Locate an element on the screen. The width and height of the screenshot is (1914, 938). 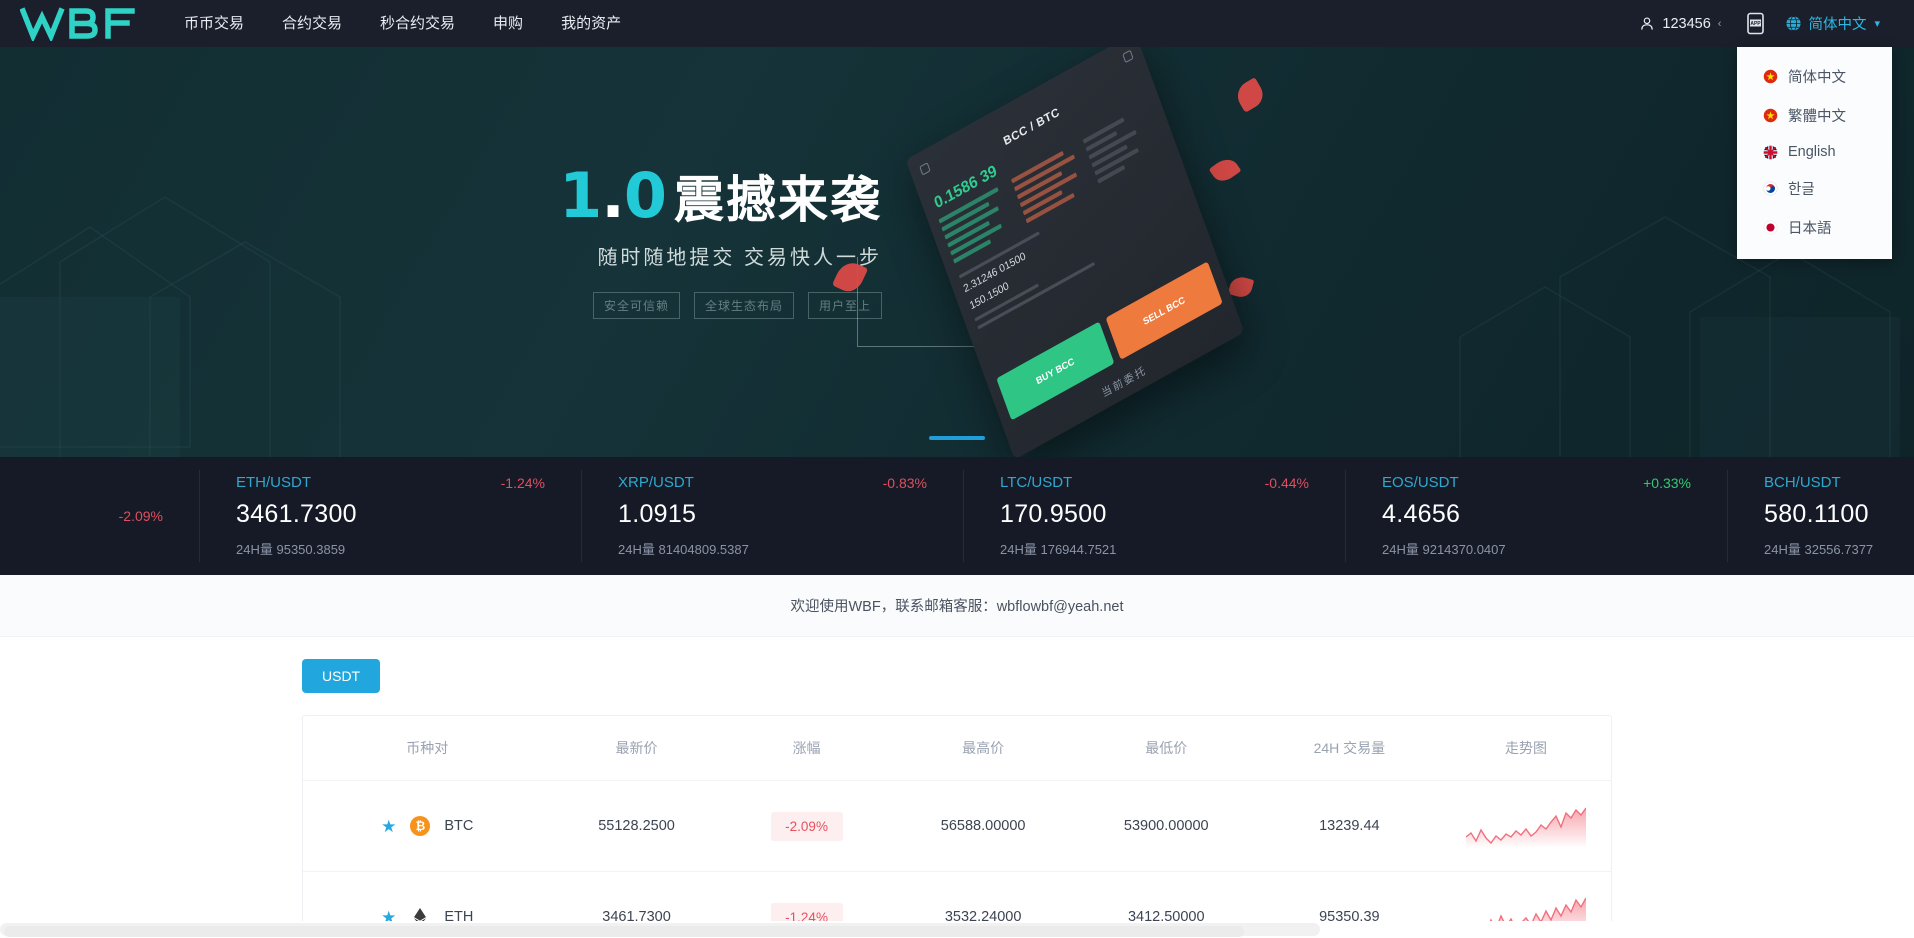
globe-icon is located at coordinates (1794, 23).